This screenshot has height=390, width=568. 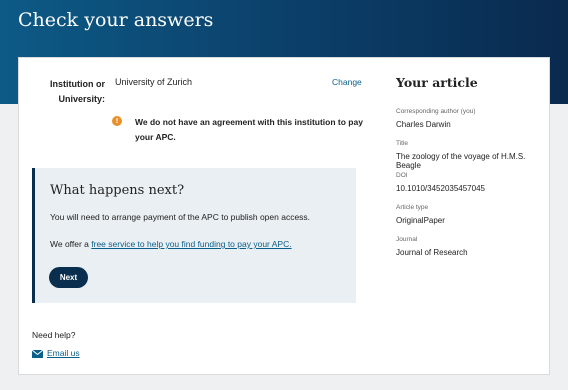 I want to click on funding-text-prefix: We offer a, so click(x=71, y=244).